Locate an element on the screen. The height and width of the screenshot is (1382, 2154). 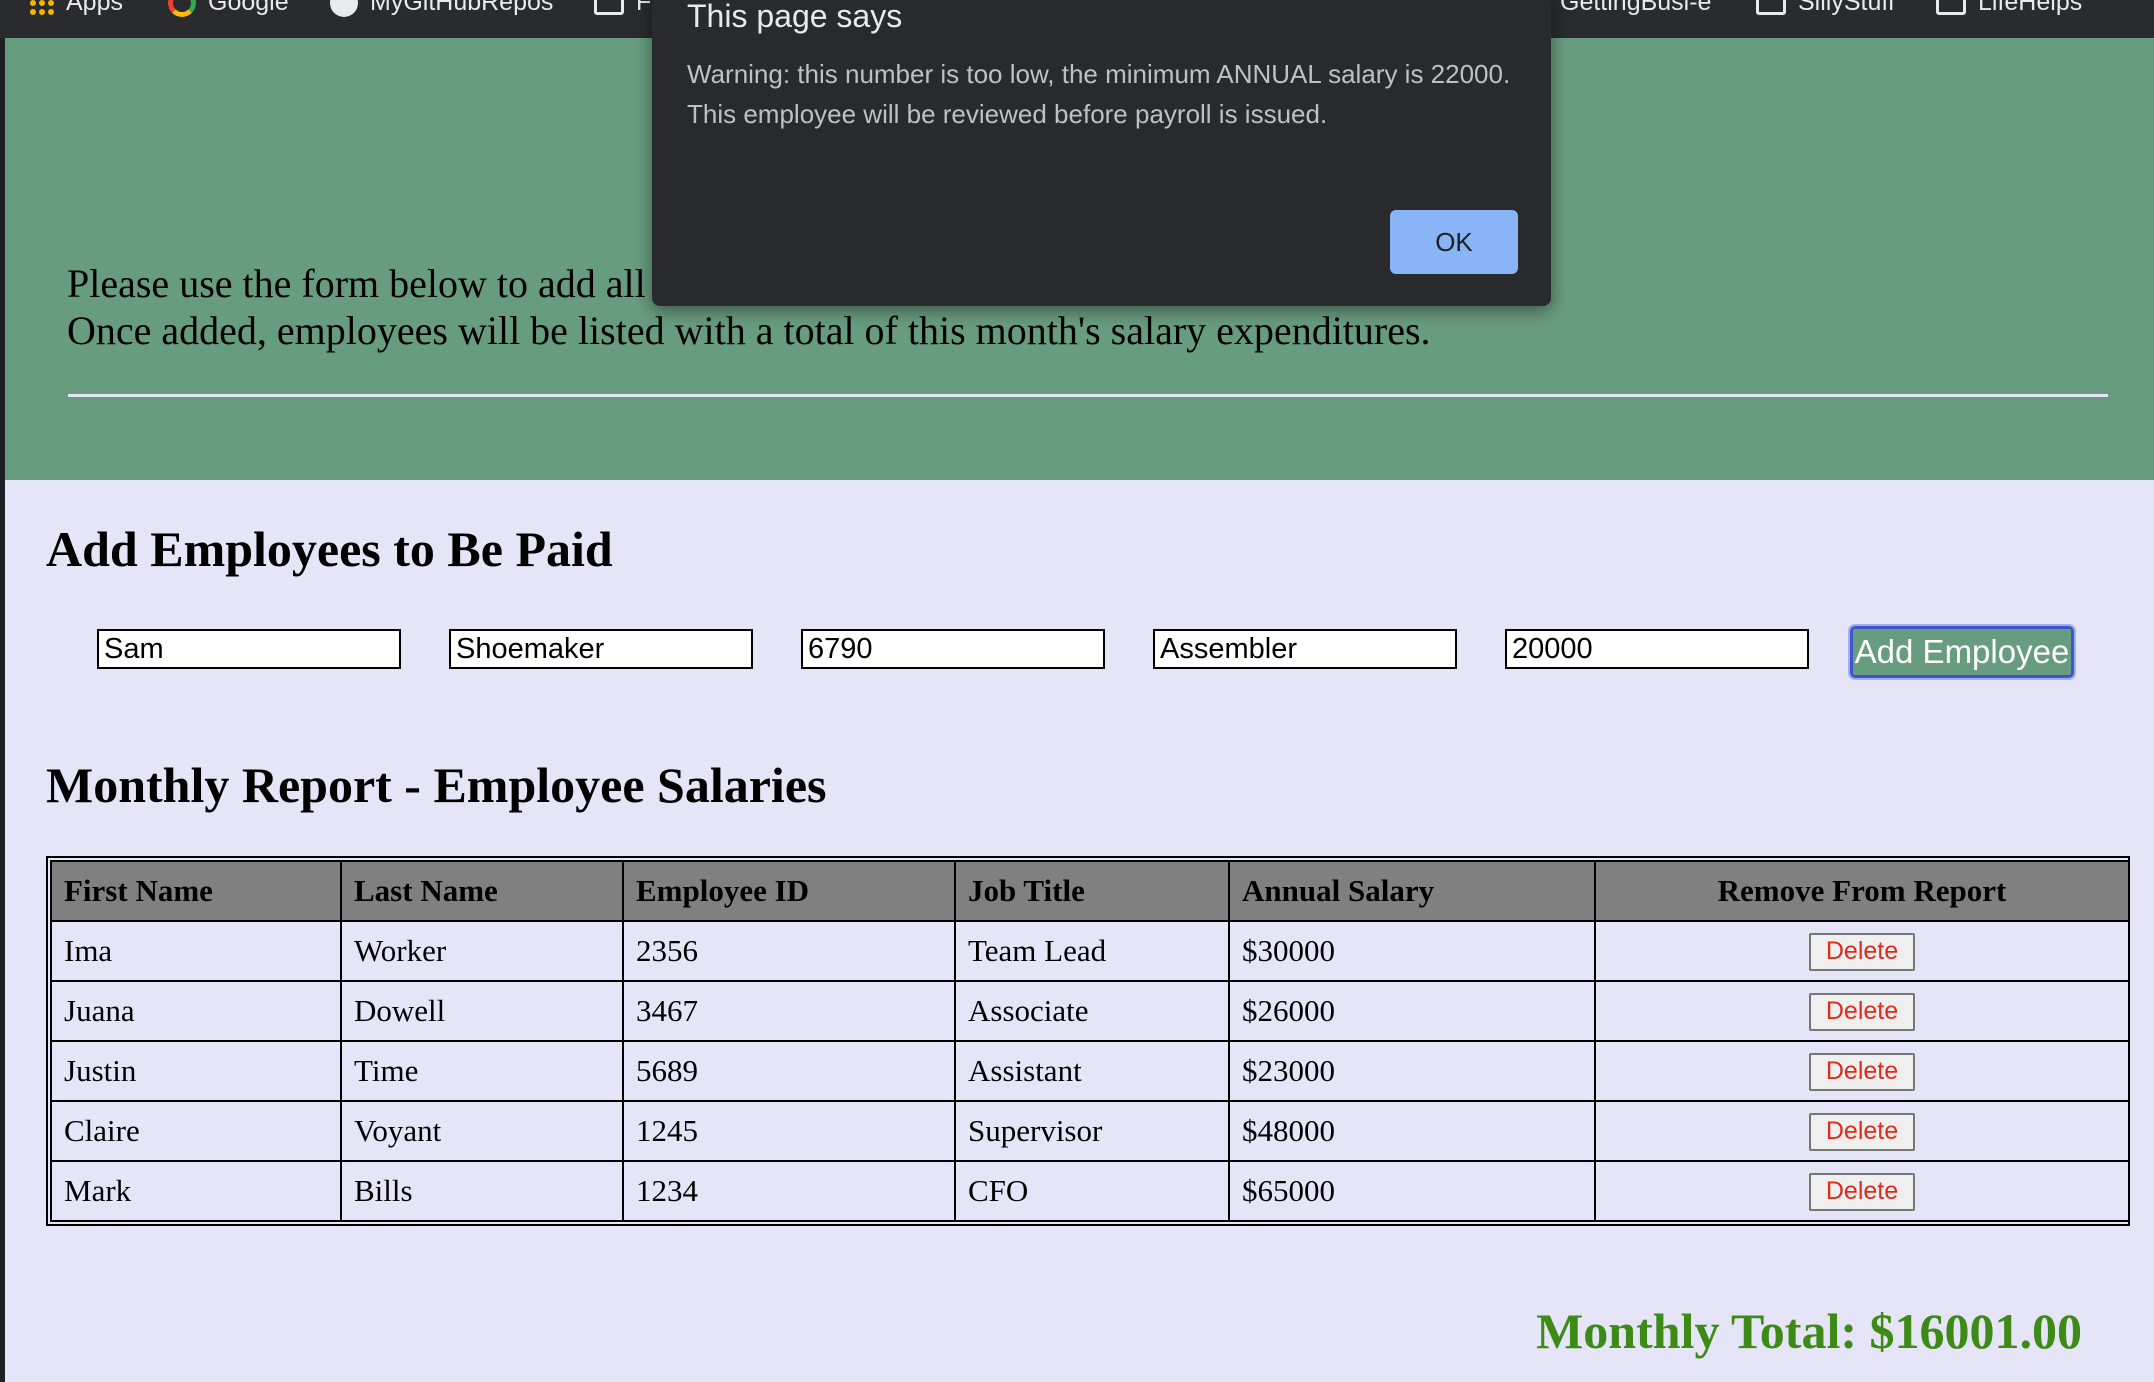
col-header-remove: Remove From Report is located at coordinates (1862, 891).